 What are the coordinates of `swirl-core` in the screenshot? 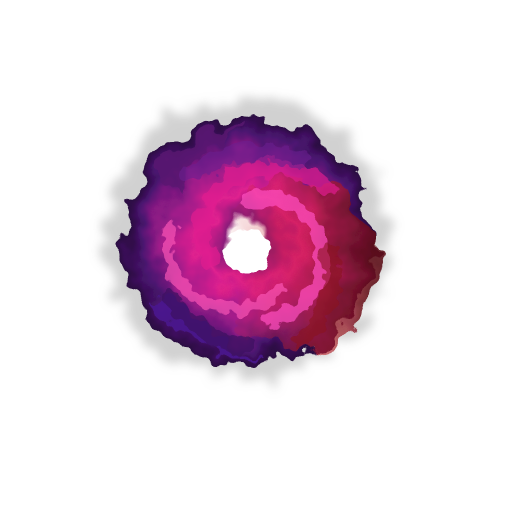 It's located at (247, 250).